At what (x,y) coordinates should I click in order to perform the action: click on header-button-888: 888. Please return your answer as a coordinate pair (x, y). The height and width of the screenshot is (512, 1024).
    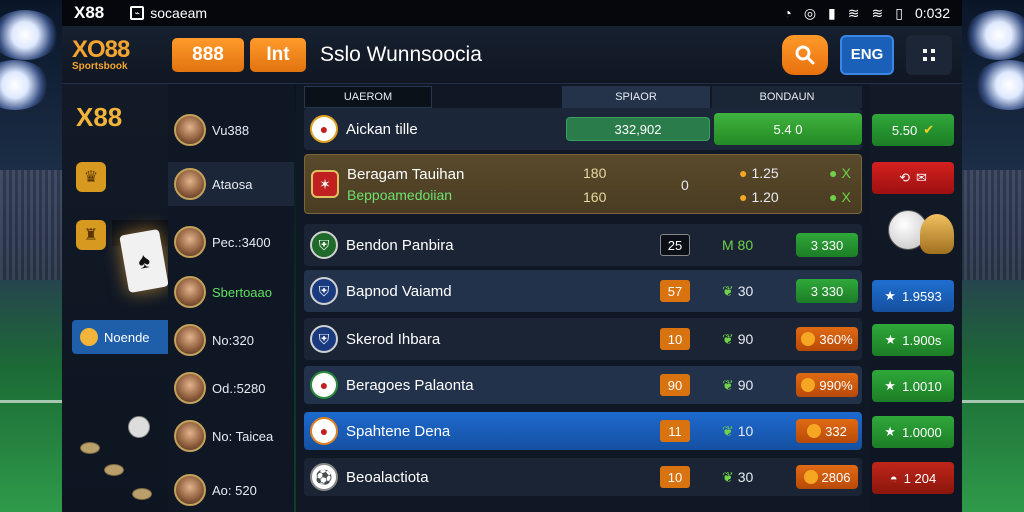
    Looking at the image, I should click on (208, 54).